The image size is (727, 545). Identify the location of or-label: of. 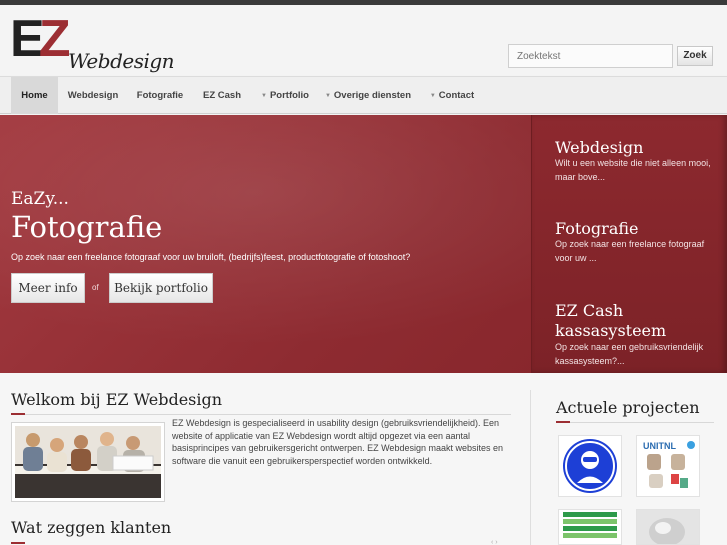
(95, 287).